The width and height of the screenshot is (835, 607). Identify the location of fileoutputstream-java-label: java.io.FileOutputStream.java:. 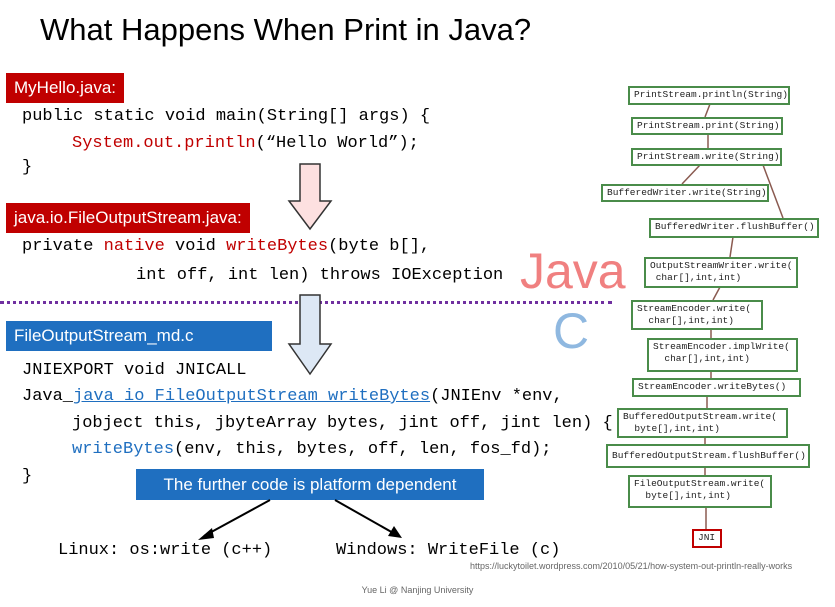
(128, 218).